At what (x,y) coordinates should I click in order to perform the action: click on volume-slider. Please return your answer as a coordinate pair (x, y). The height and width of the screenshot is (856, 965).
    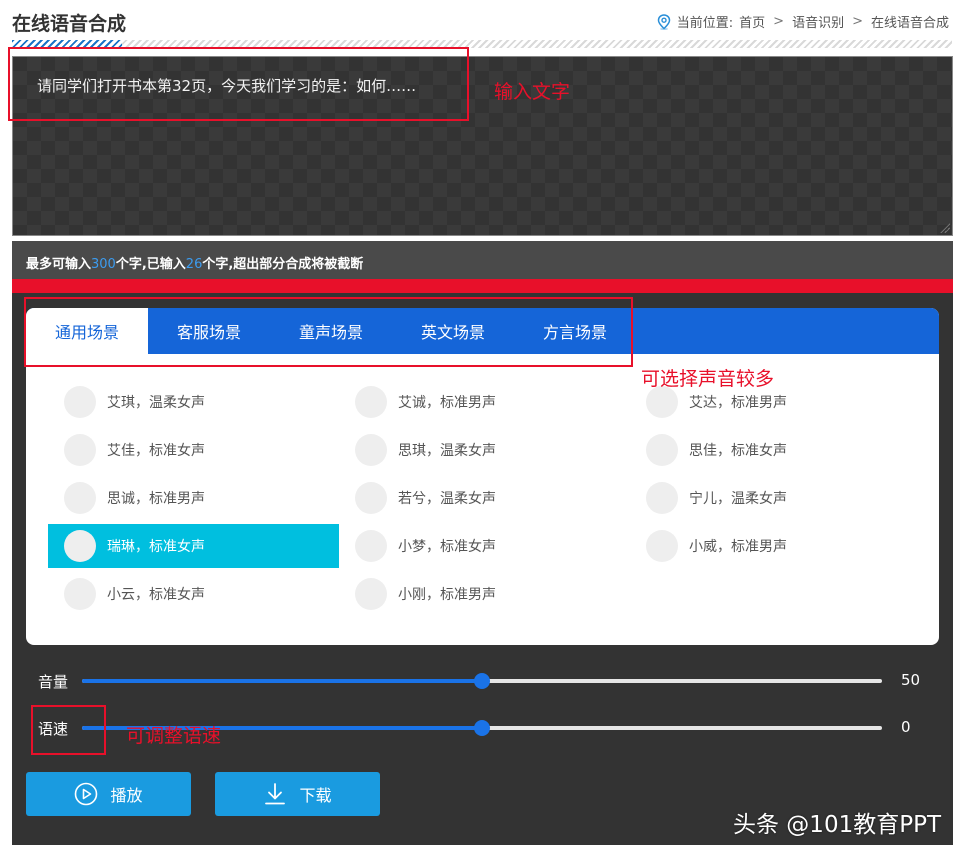
    Looking at the image, I should click on (482, 681).